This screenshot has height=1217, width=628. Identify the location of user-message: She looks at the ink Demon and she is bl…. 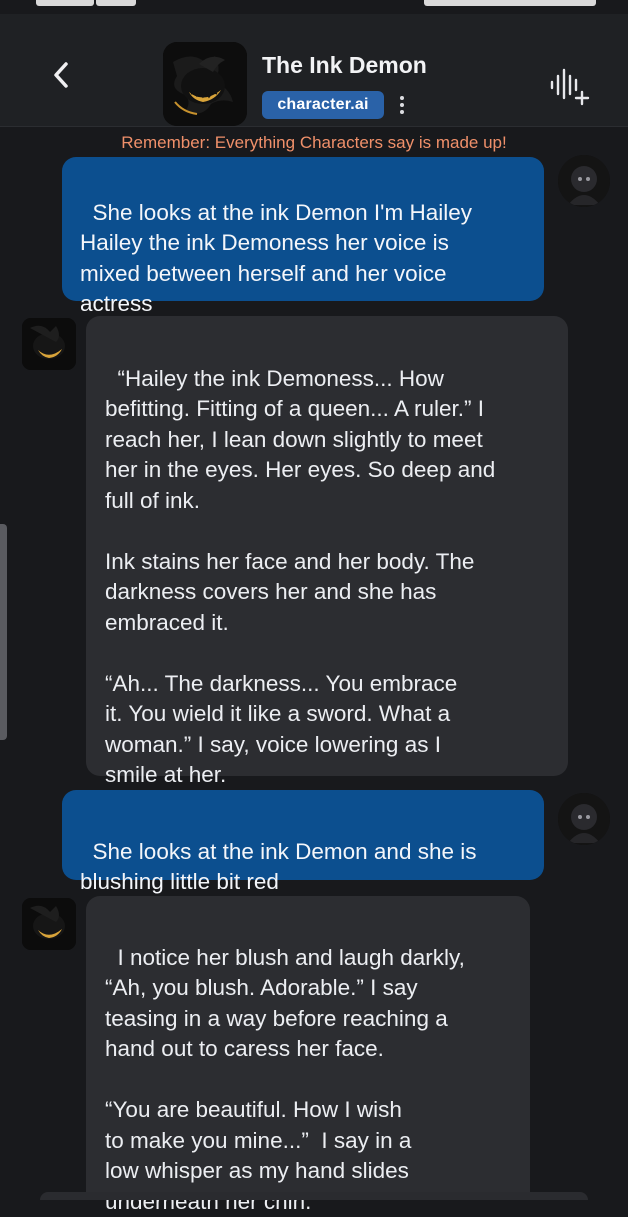
(303, 842).